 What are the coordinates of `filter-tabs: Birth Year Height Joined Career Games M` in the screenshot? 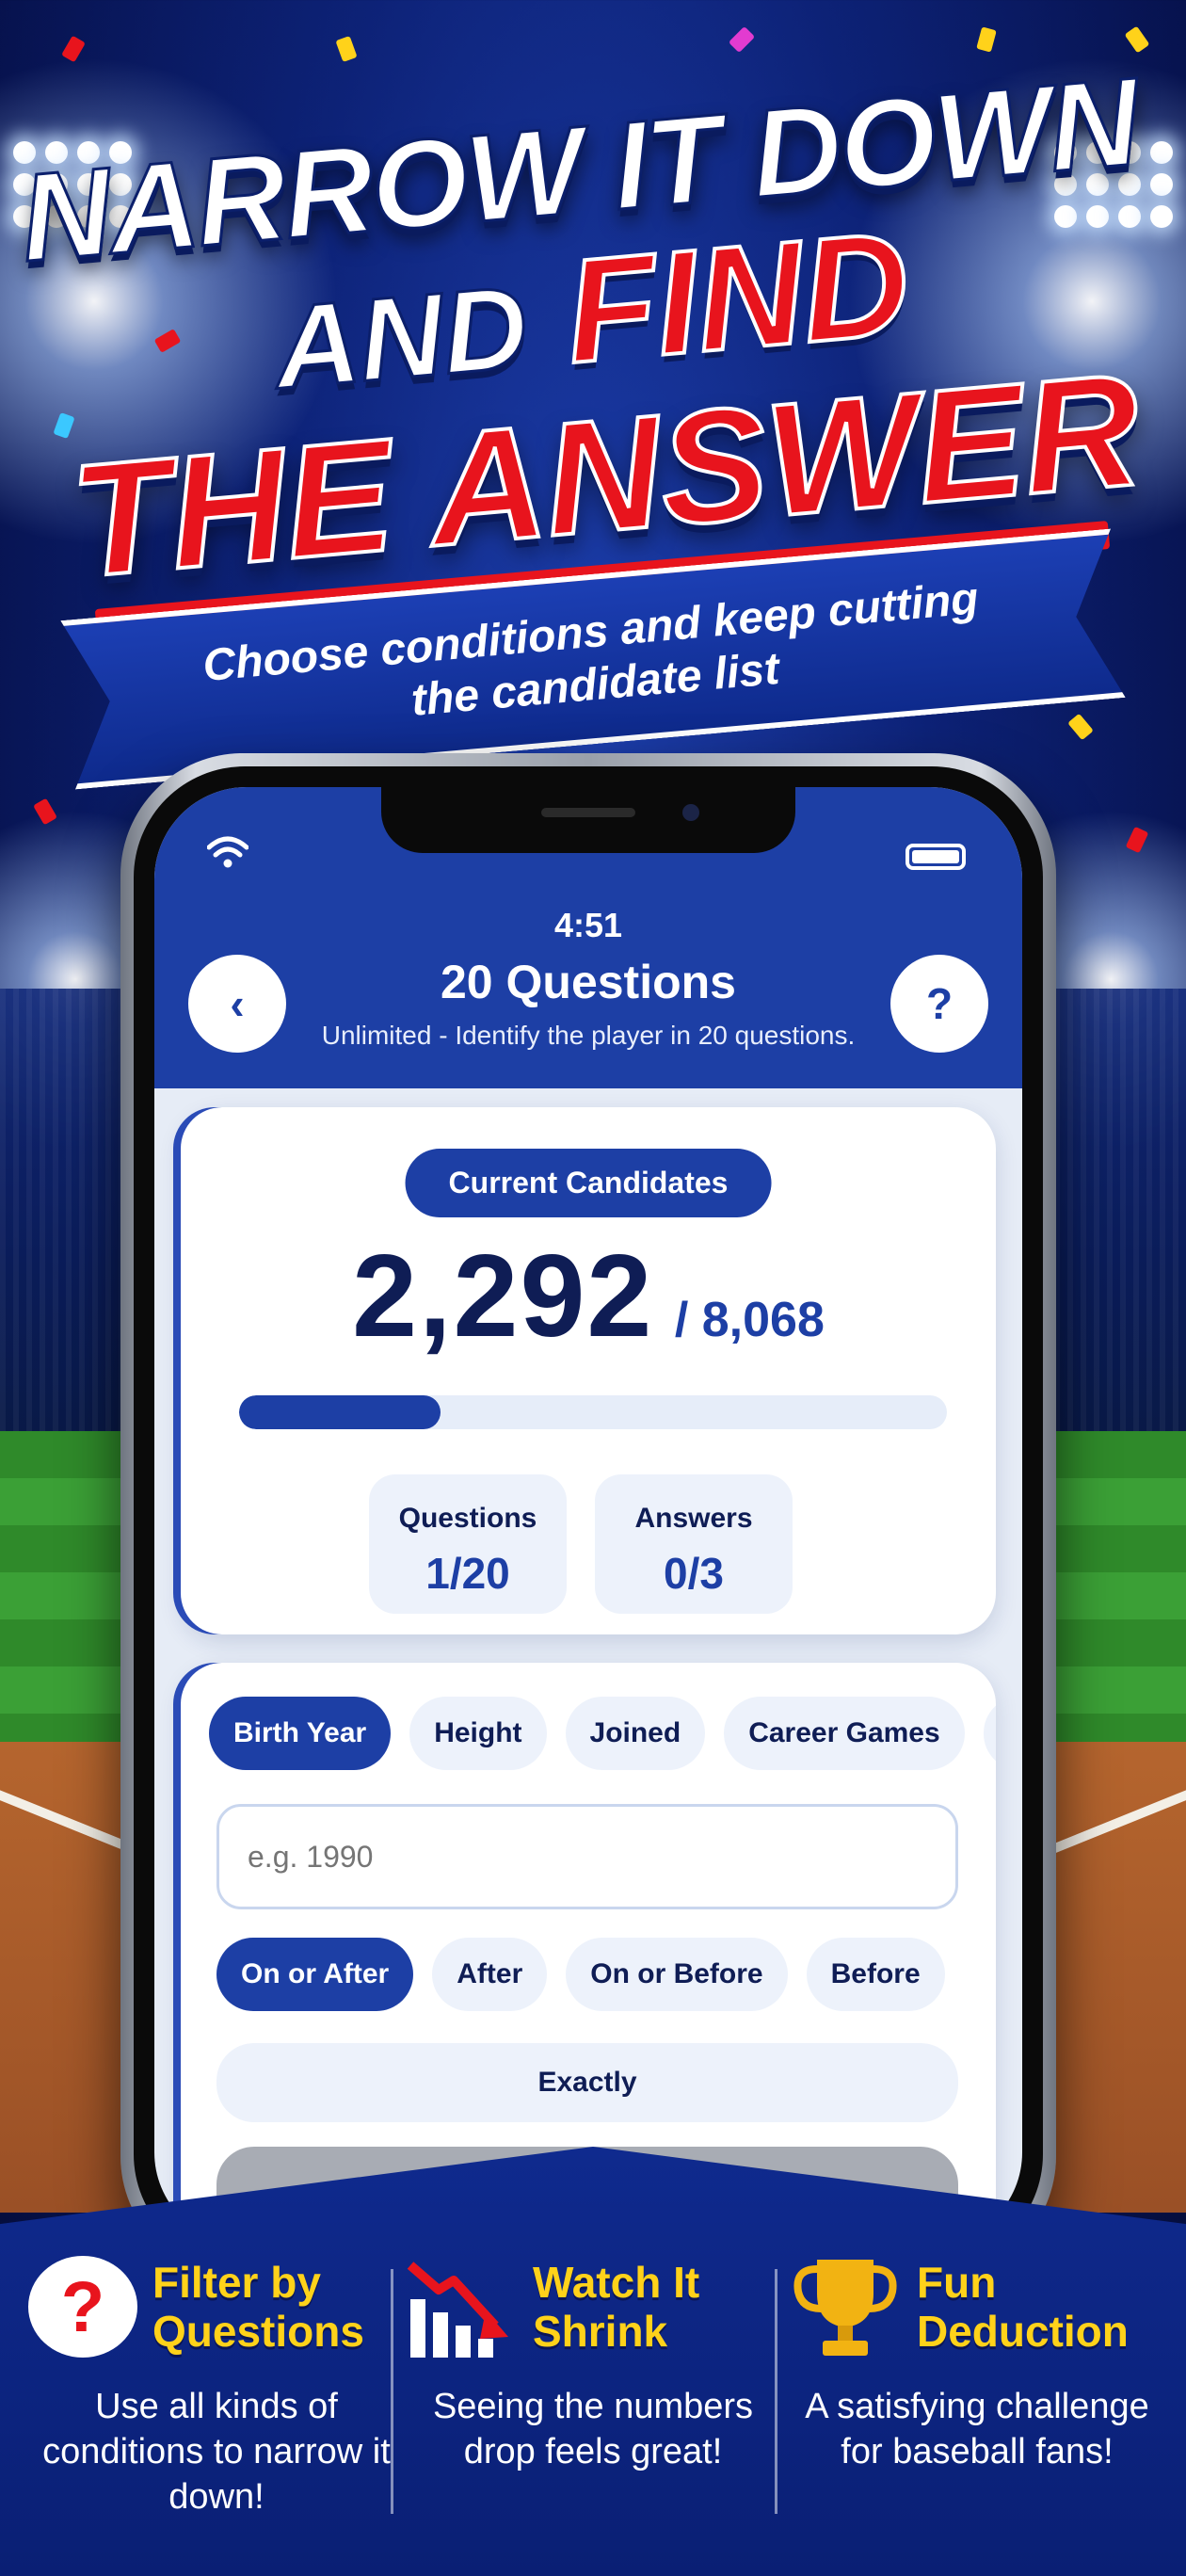 It's located at (602, 1733).